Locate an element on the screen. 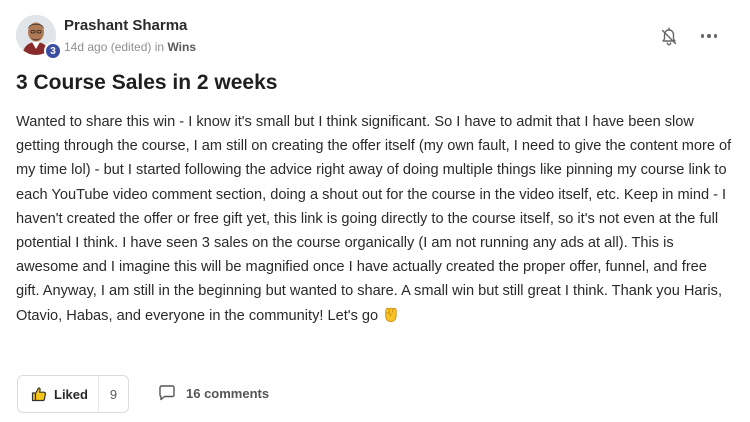  bell-off-icon is located at coordinates (669, 36).